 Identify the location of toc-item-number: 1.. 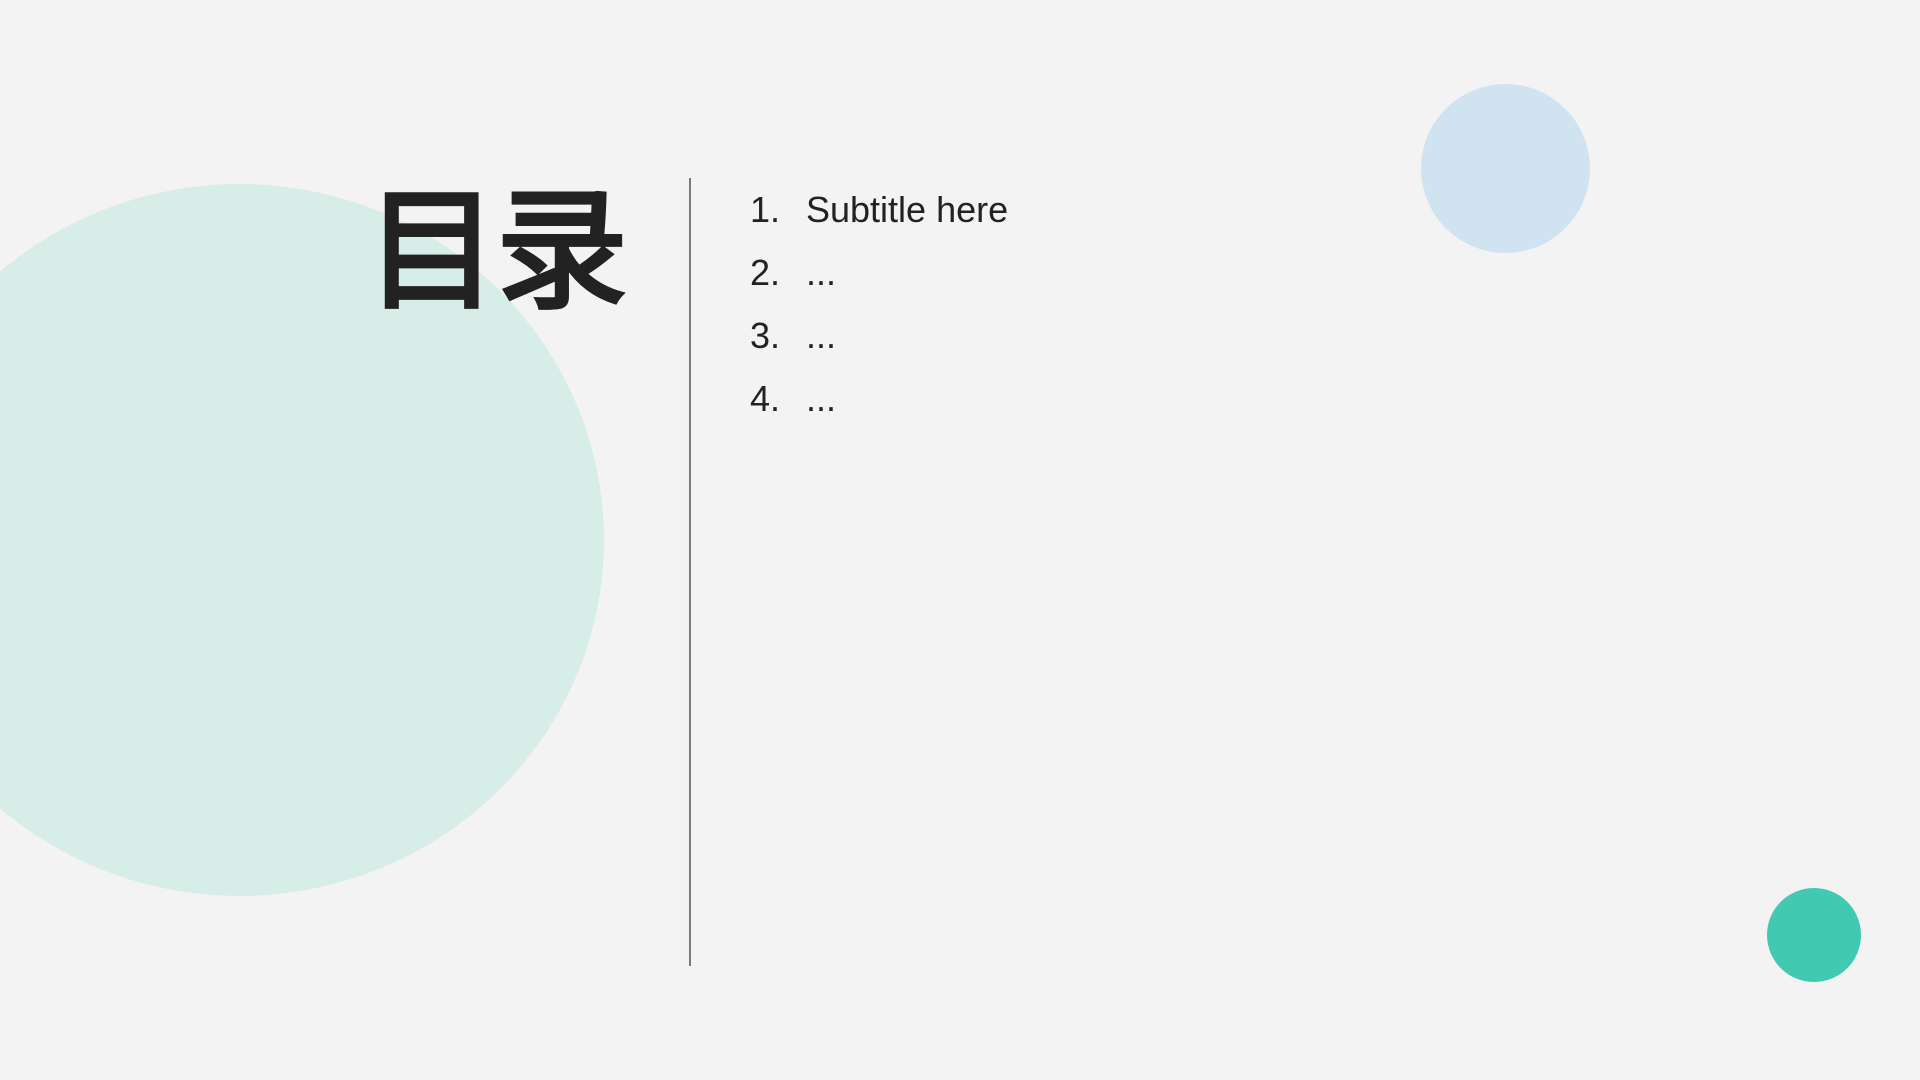
(765, 209).